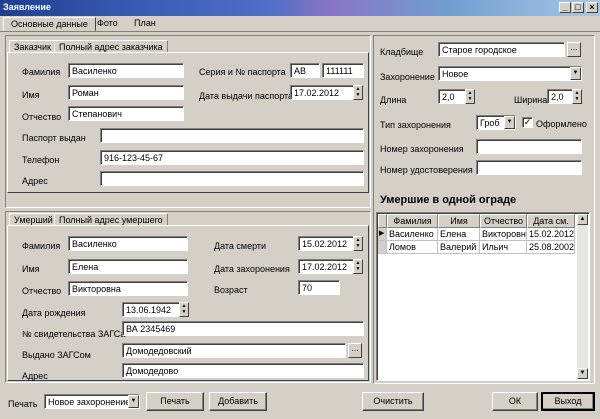 This screenshot has width=600, height=419. Describe the element at coordinates (243, 328) in the screenshot. I see `zags-certificate-input: ВА 2345469` at that location.